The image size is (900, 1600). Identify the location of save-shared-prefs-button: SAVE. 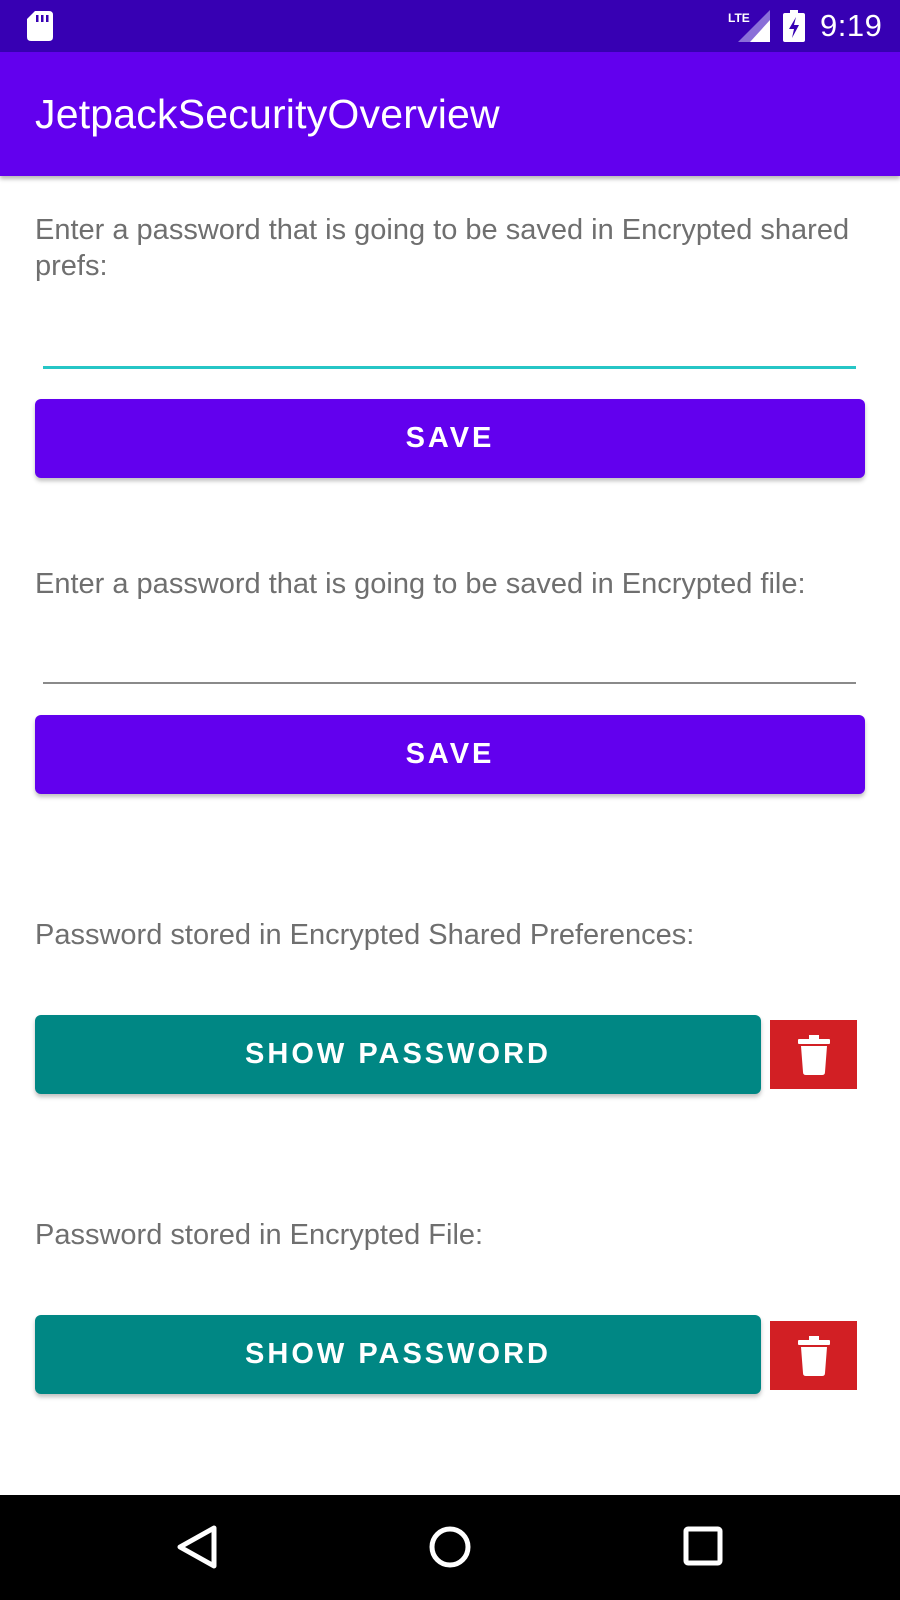
(450, 438).